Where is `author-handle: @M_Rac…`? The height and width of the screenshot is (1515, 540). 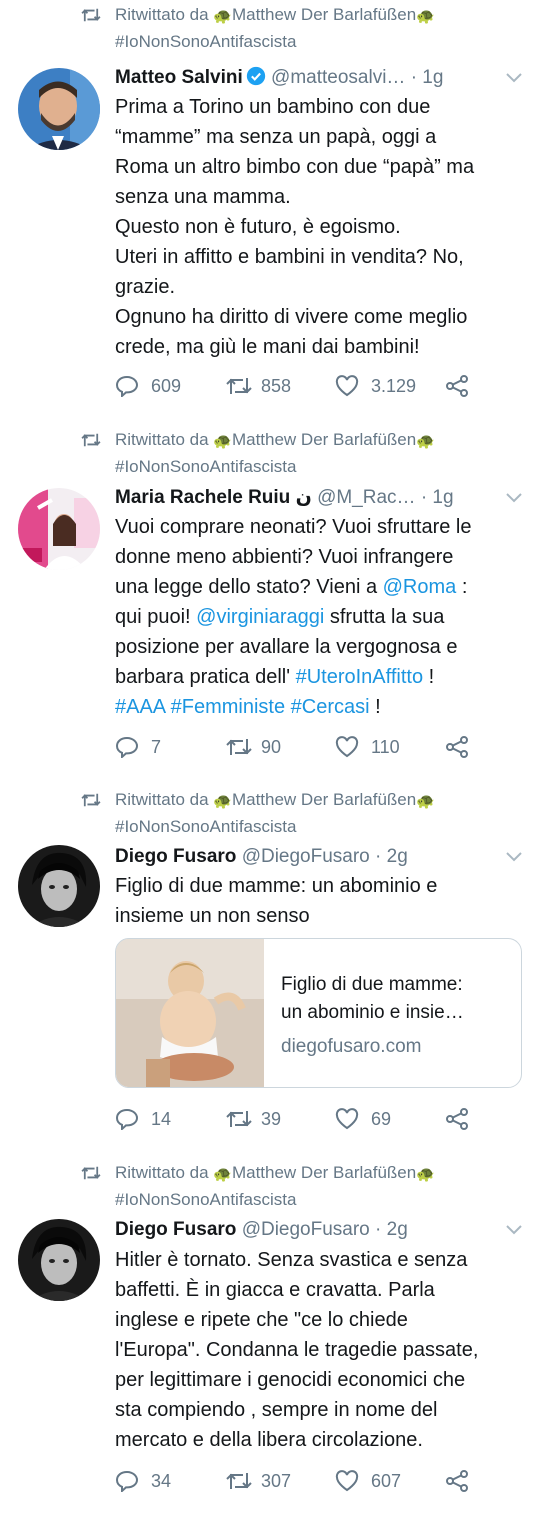 author-handle: @M_Rac… is located at coordinates (366, 497).